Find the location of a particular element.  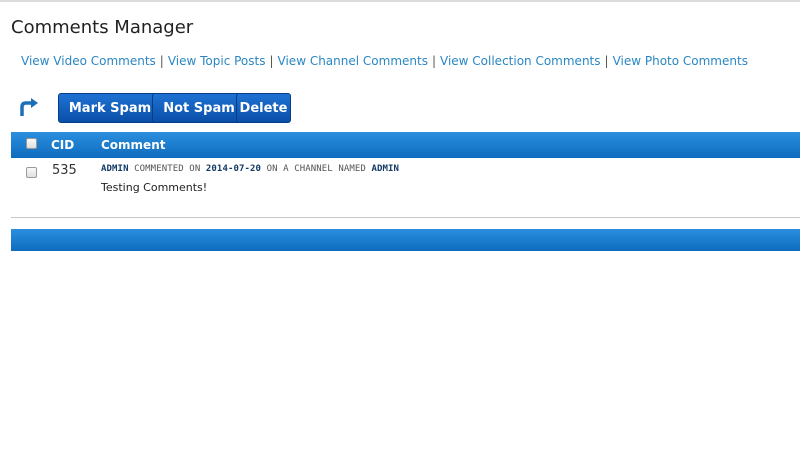

nav-link-channel-comments: View Channel Comments is located at coordinates (353, 61).